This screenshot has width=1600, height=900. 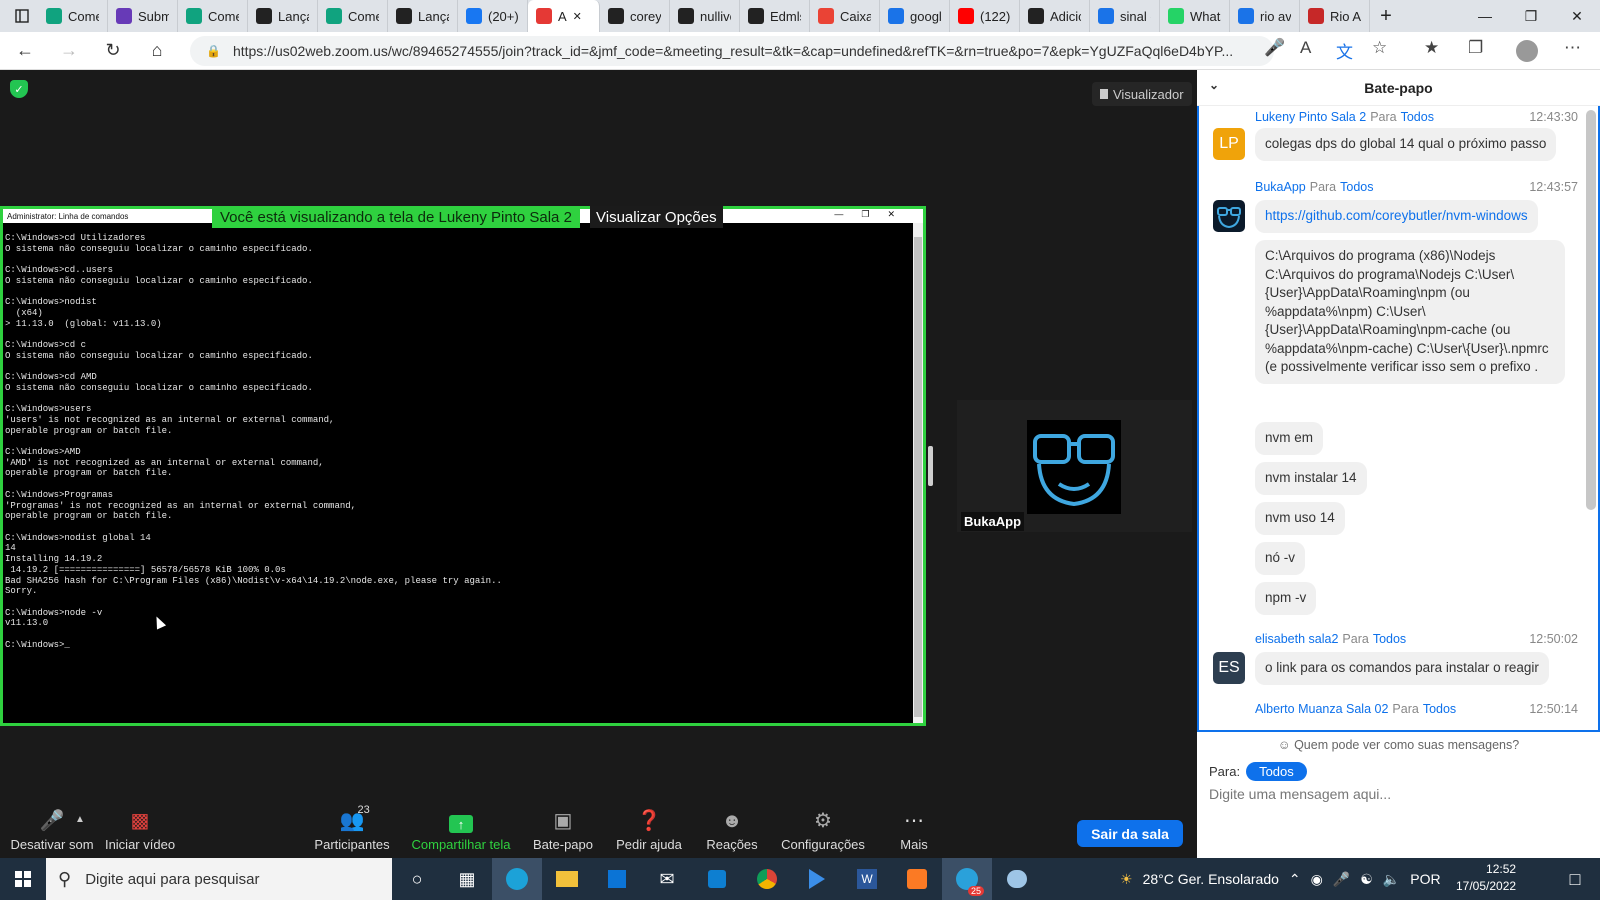 I want to click on favorite-add-icon: ☆, so click(x=1379, y=48).